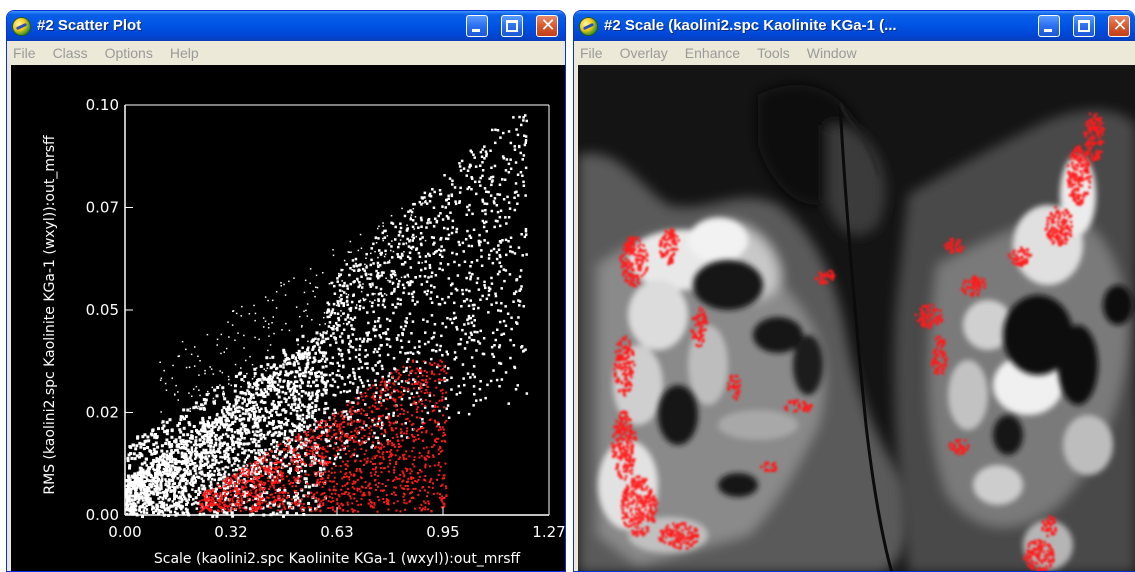  Describe the element at coordinates (129, 53) in the screenshot. I see `menu-options: Options` at that location.